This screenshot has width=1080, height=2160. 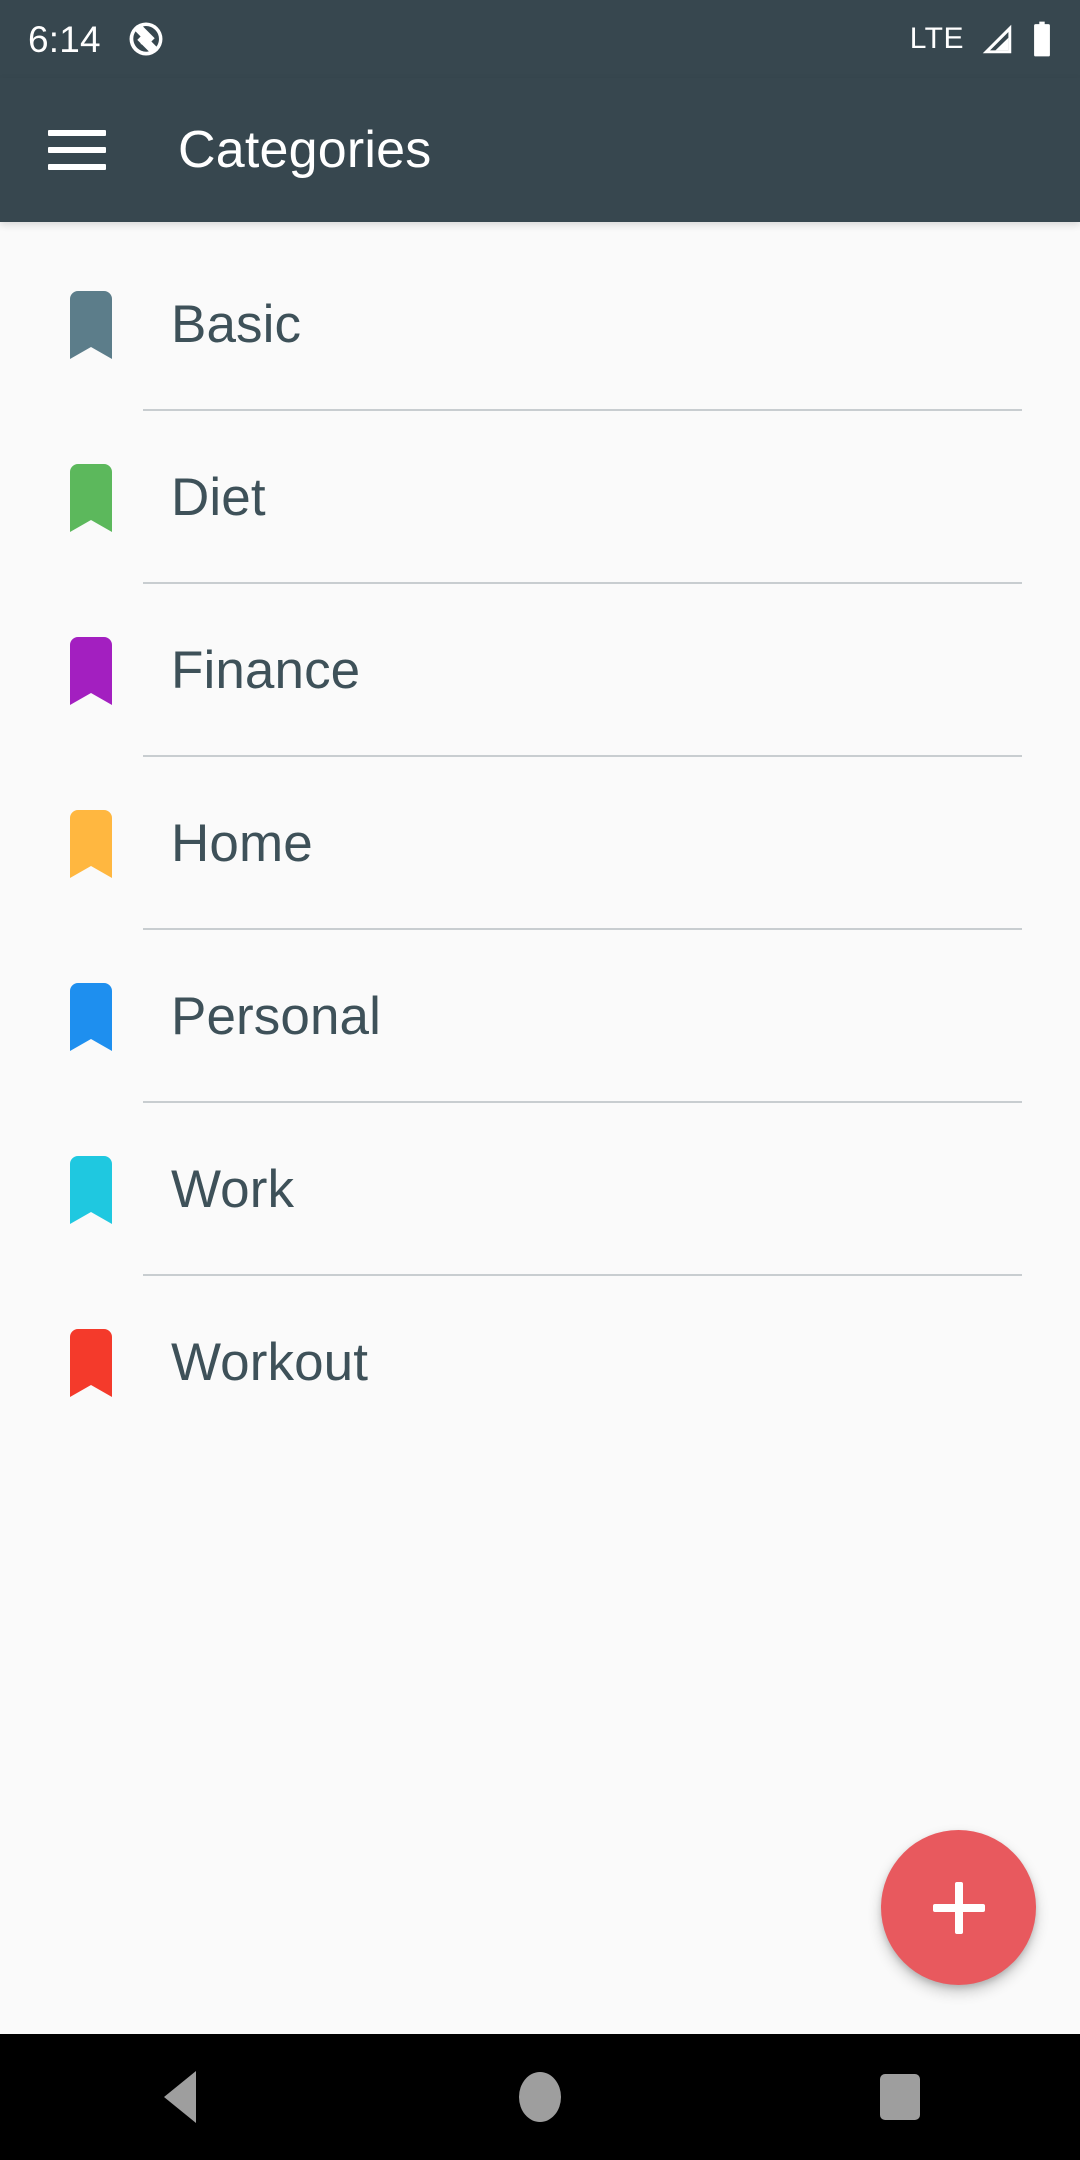 I want to click on square-recents-icon, so click(x=900, y=2097).